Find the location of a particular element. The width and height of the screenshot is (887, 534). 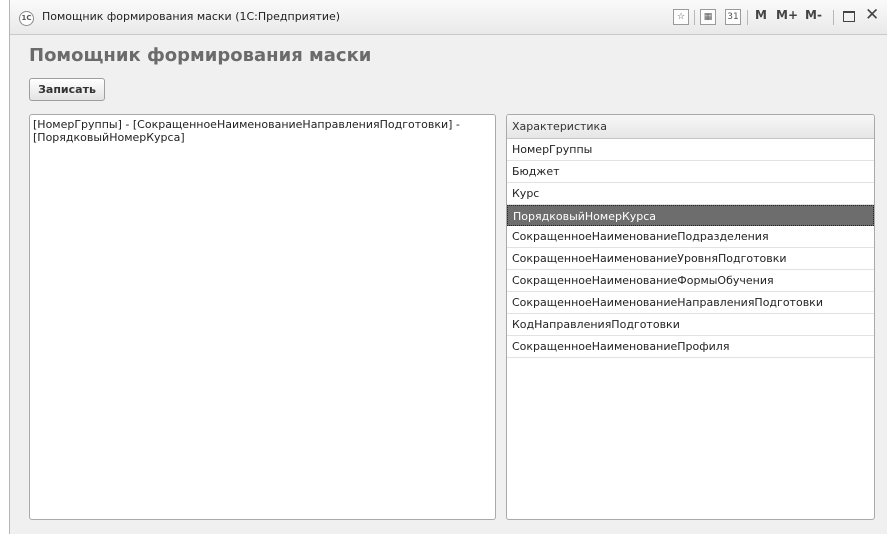

column-header-characteristic: Характеристика is located at coordinates (690, 127).